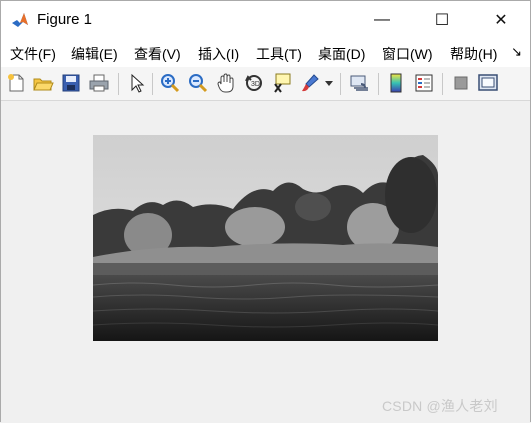 This screenshot has width=531, height=423. I want to click on zoom-in-icon, so click(170, 83).